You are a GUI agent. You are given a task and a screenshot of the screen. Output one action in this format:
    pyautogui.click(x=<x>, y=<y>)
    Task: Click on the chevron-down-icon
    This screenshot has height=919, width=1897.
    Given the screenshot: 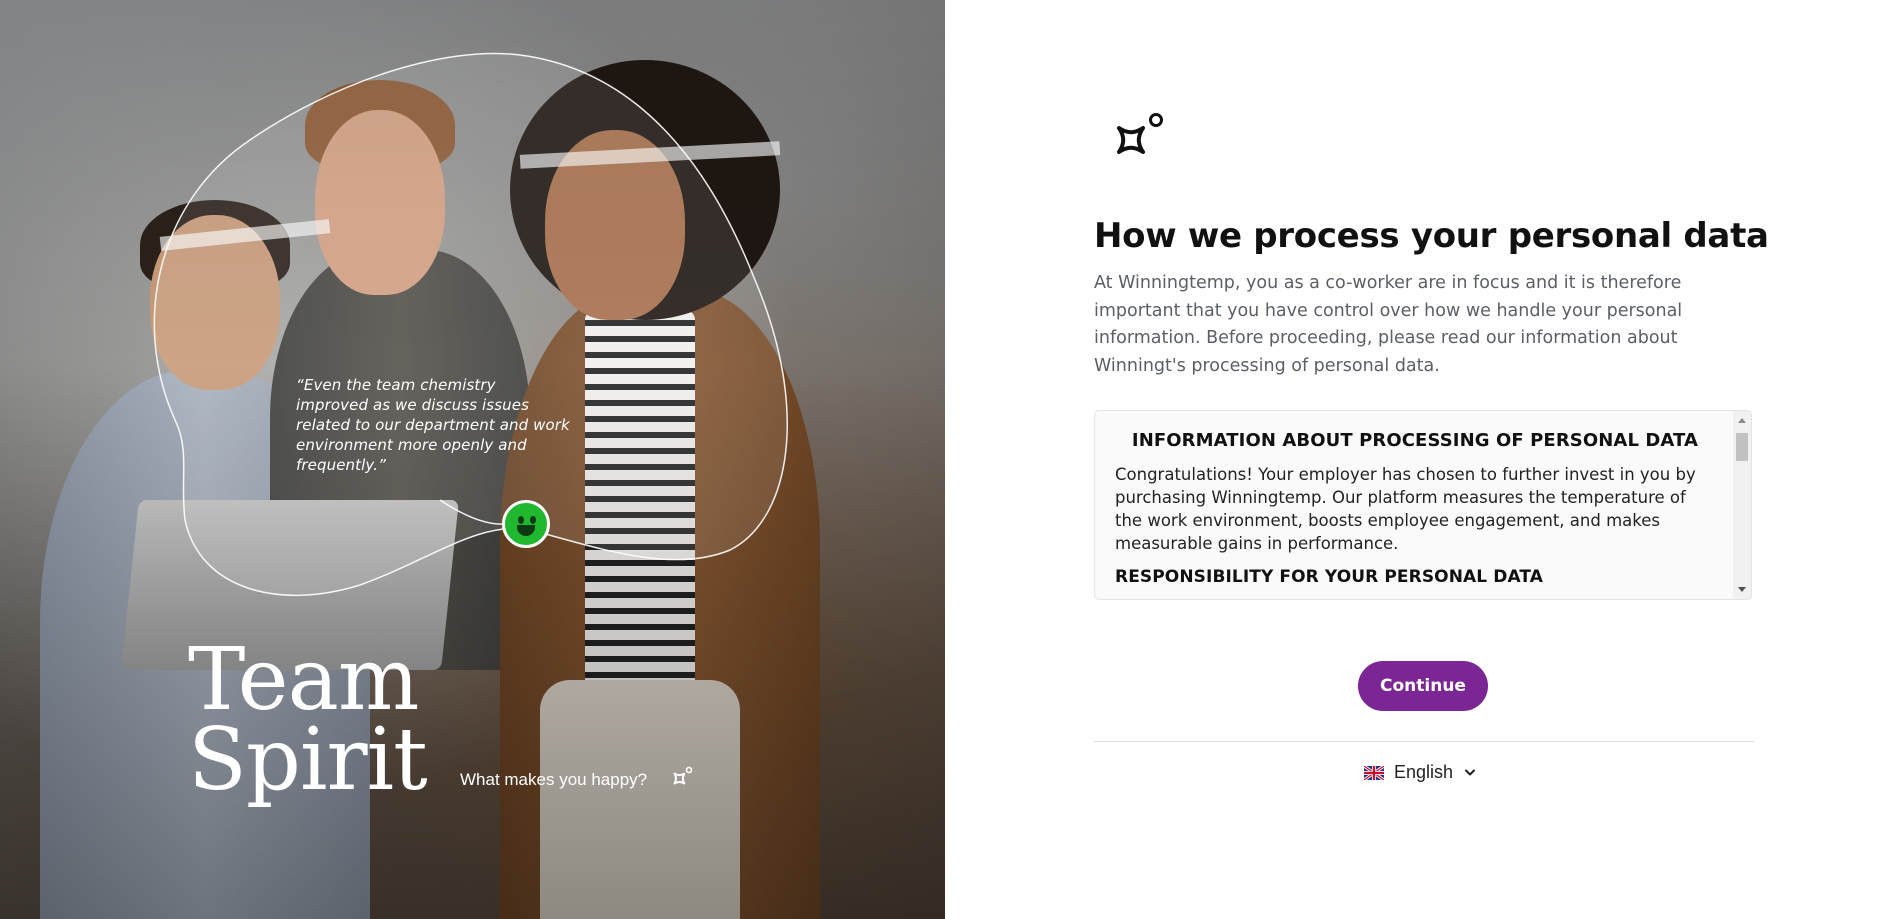 What is the action you would take?
    pyautogui.click(x=1470, y=772)
    